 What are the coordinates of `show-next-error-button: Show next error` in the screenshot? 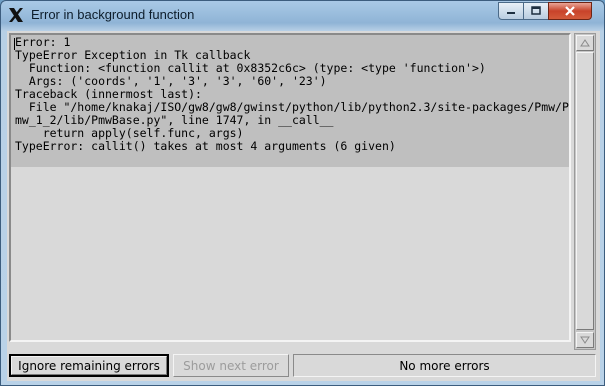 It's located at (231, 365).